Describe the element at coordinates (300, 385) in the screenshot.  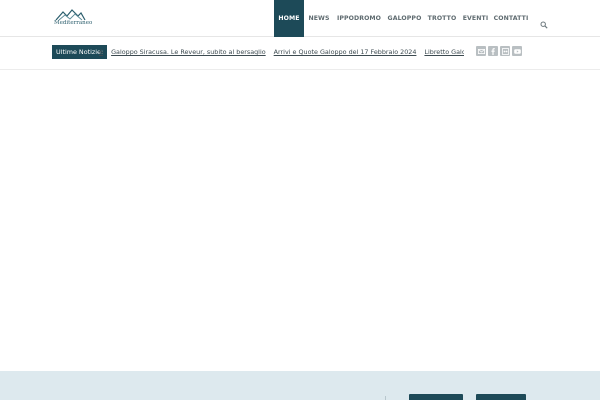
I see `site-footer` at that location.